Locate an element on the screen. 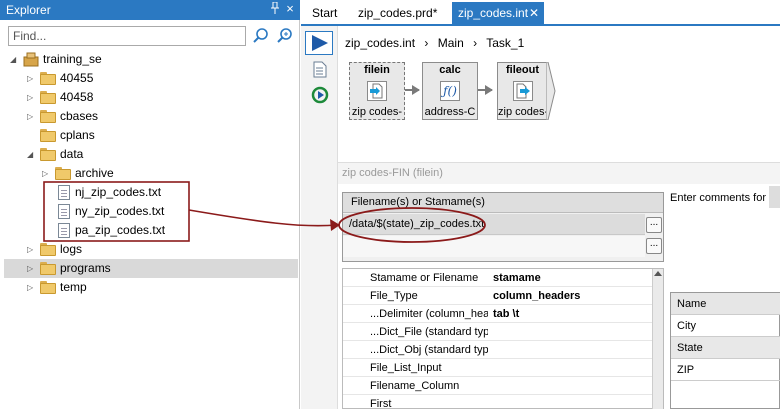 Image resolution: width=780 pixels, height=409 pixels. tree-item-label: pa_zip_codes.txt is located at coordinates (120, 230).